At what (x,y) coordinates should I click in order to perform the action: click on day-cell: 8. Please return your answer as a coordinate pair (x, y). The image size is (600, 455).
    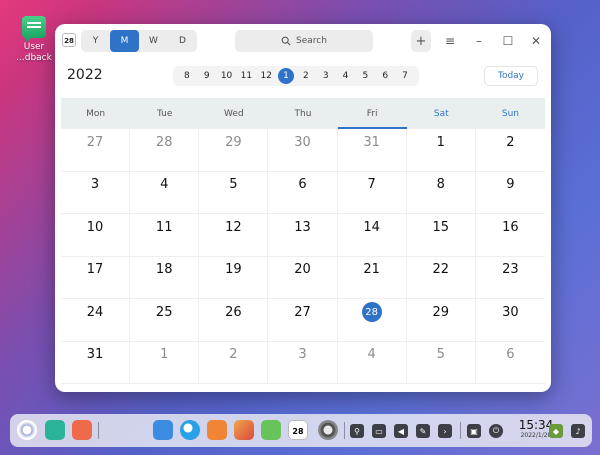
    Looking at the image, I should click on (441, 192).